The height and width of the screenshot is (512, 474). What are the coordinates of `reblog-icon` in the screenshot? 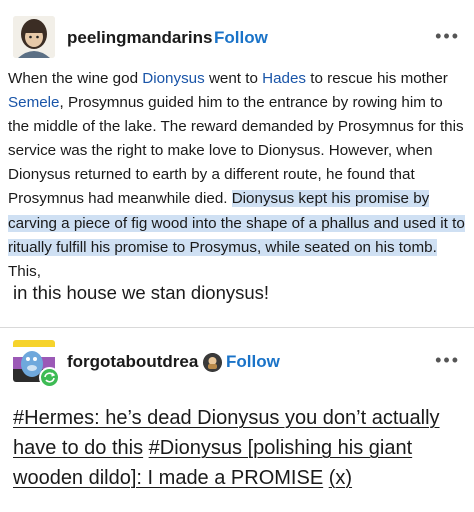 It's located at (49, 377).